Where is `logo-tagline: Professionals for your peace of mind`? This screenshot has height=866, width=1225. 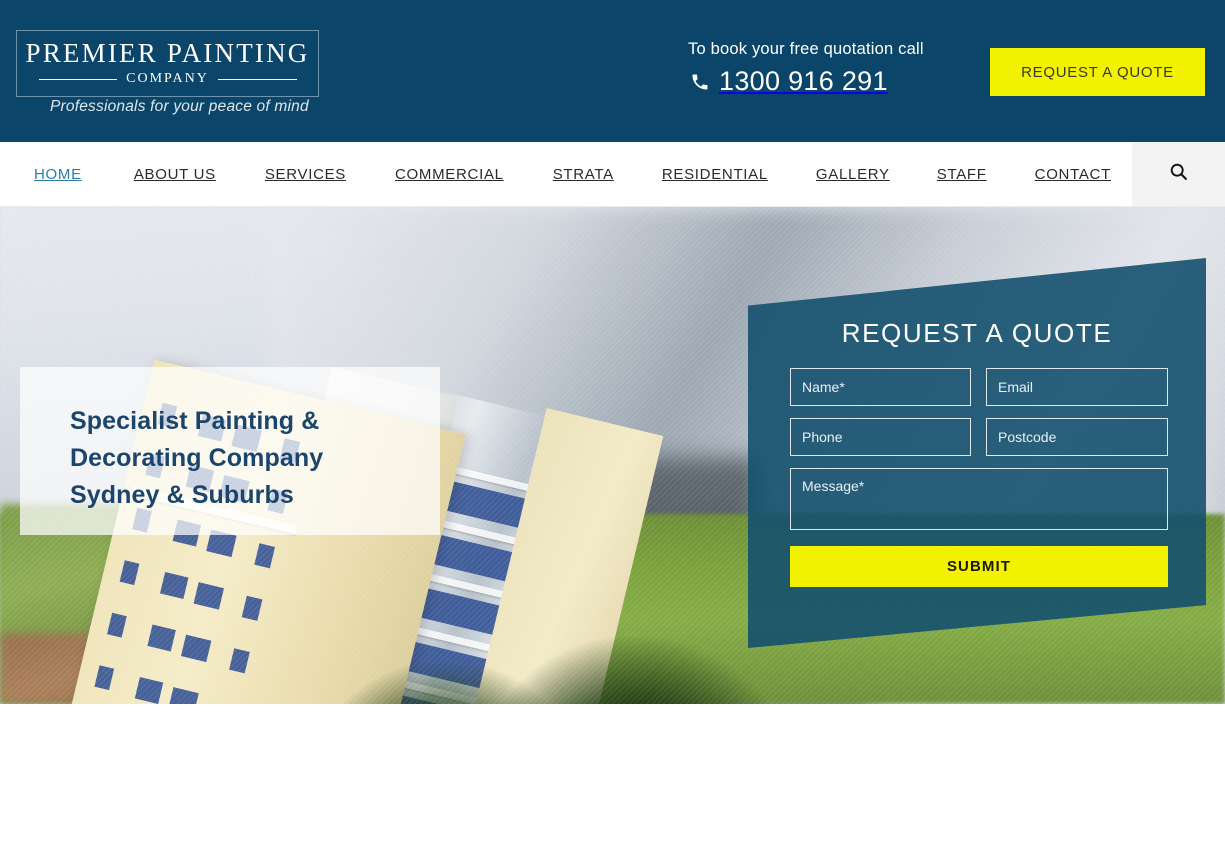
logo-tagline: Professionals for your peace of mind is located at coordinates (179, 106).